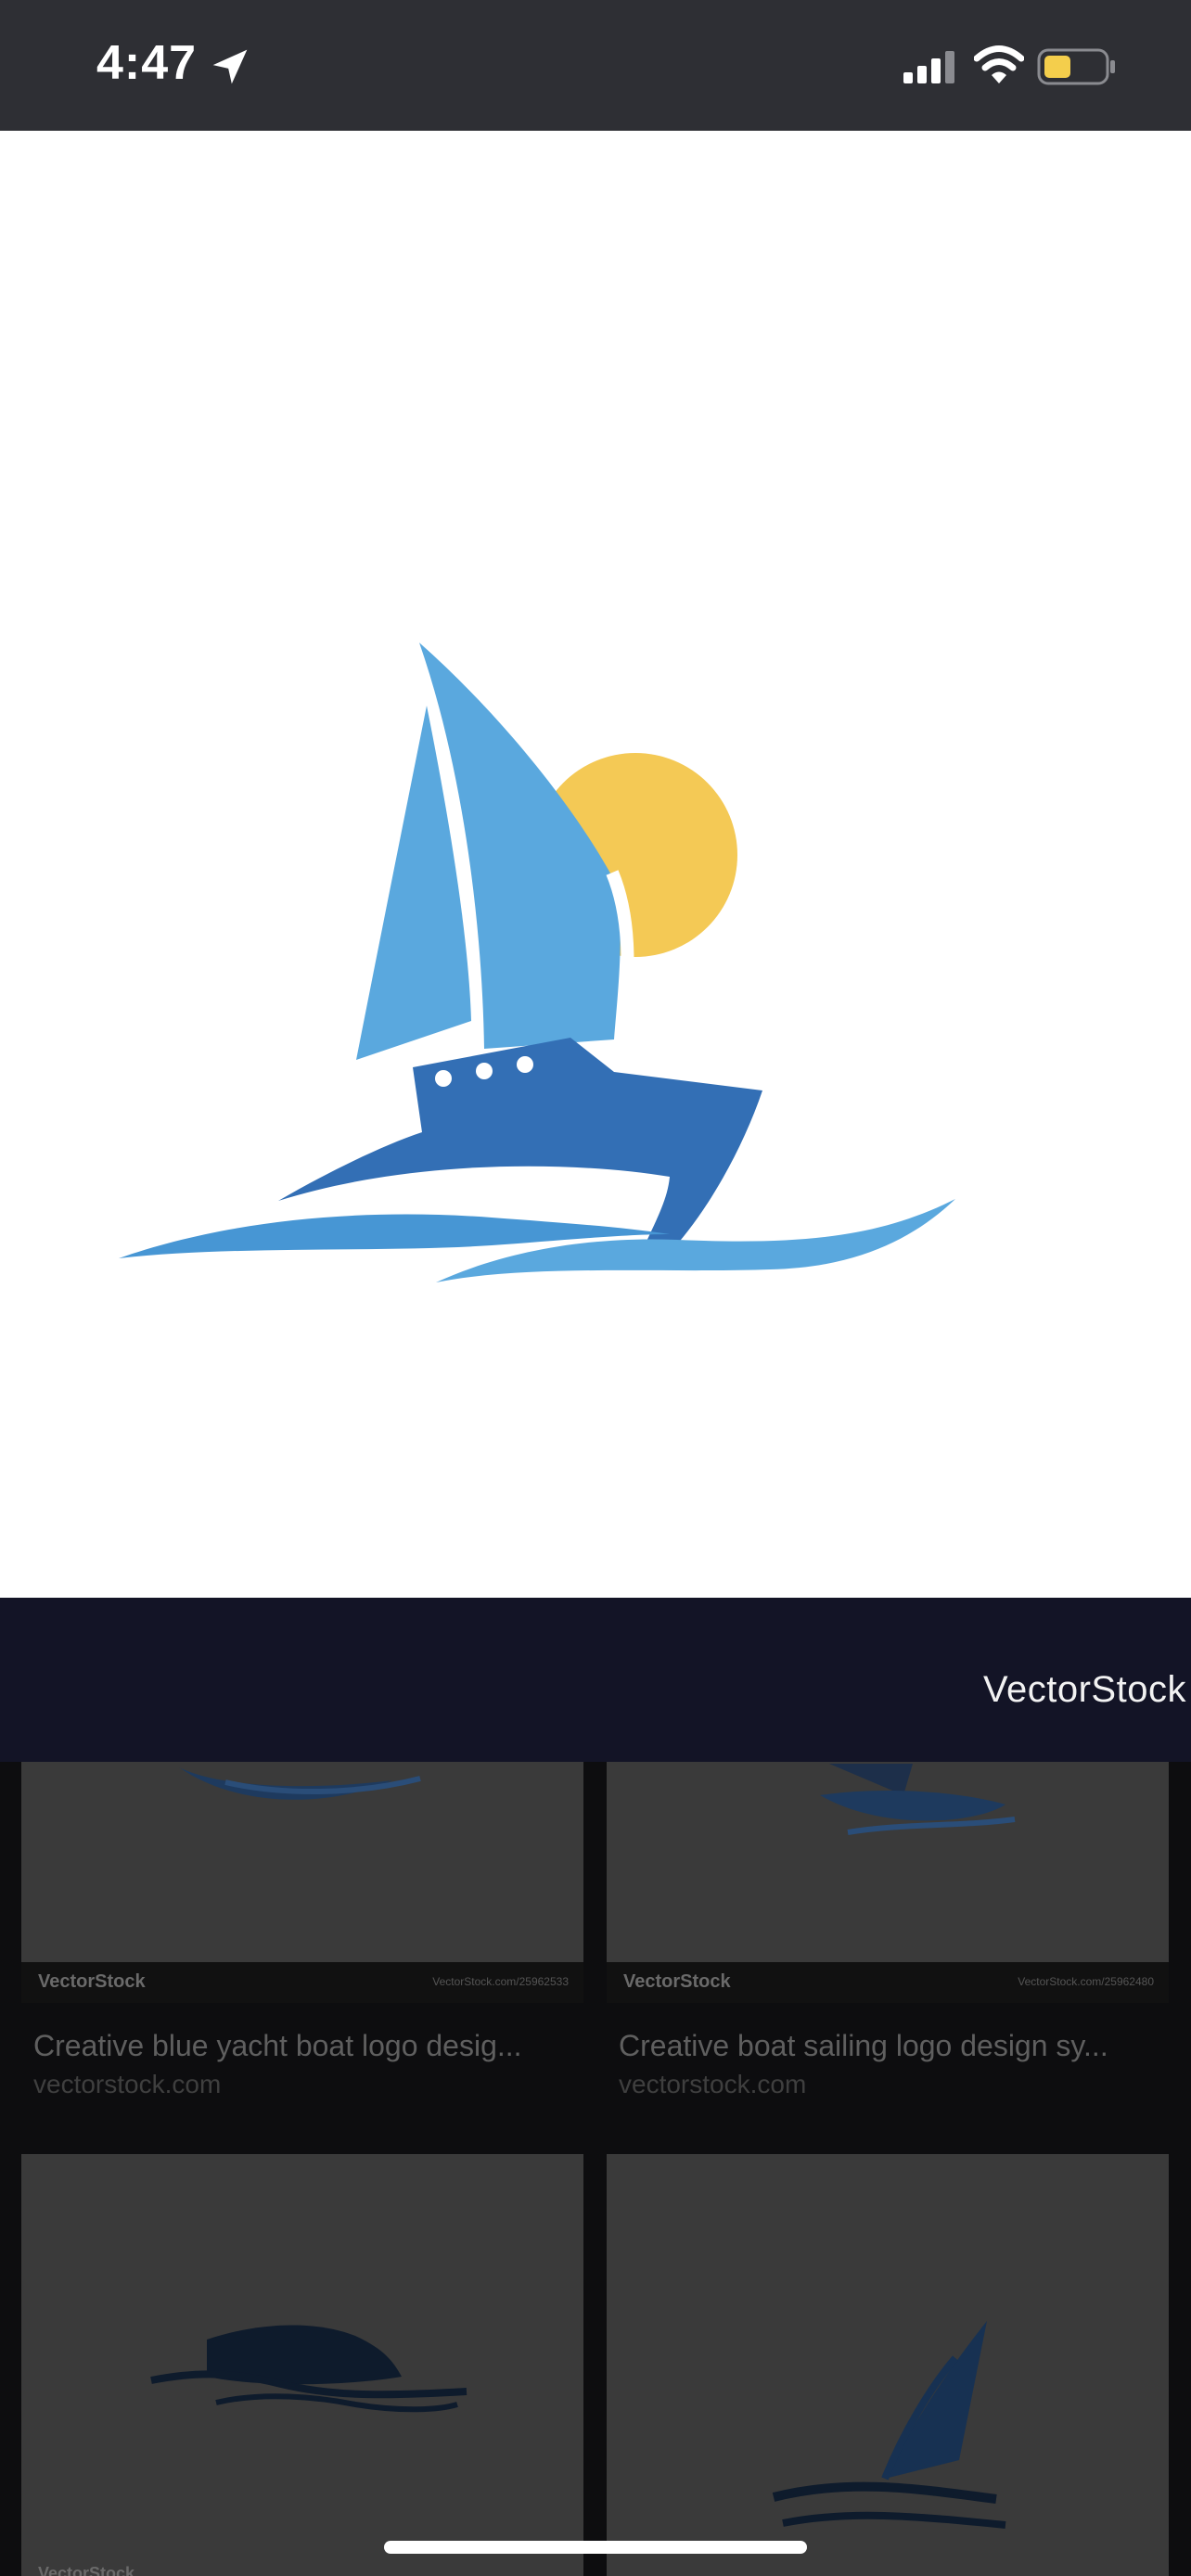 Image resolution: width=1191 pixels, height=2576 pixels. What do you see at coordinates (308, 2369) in the screenshot?
I see `boat-thumbnail-image` at bounding box center [308, 2369].